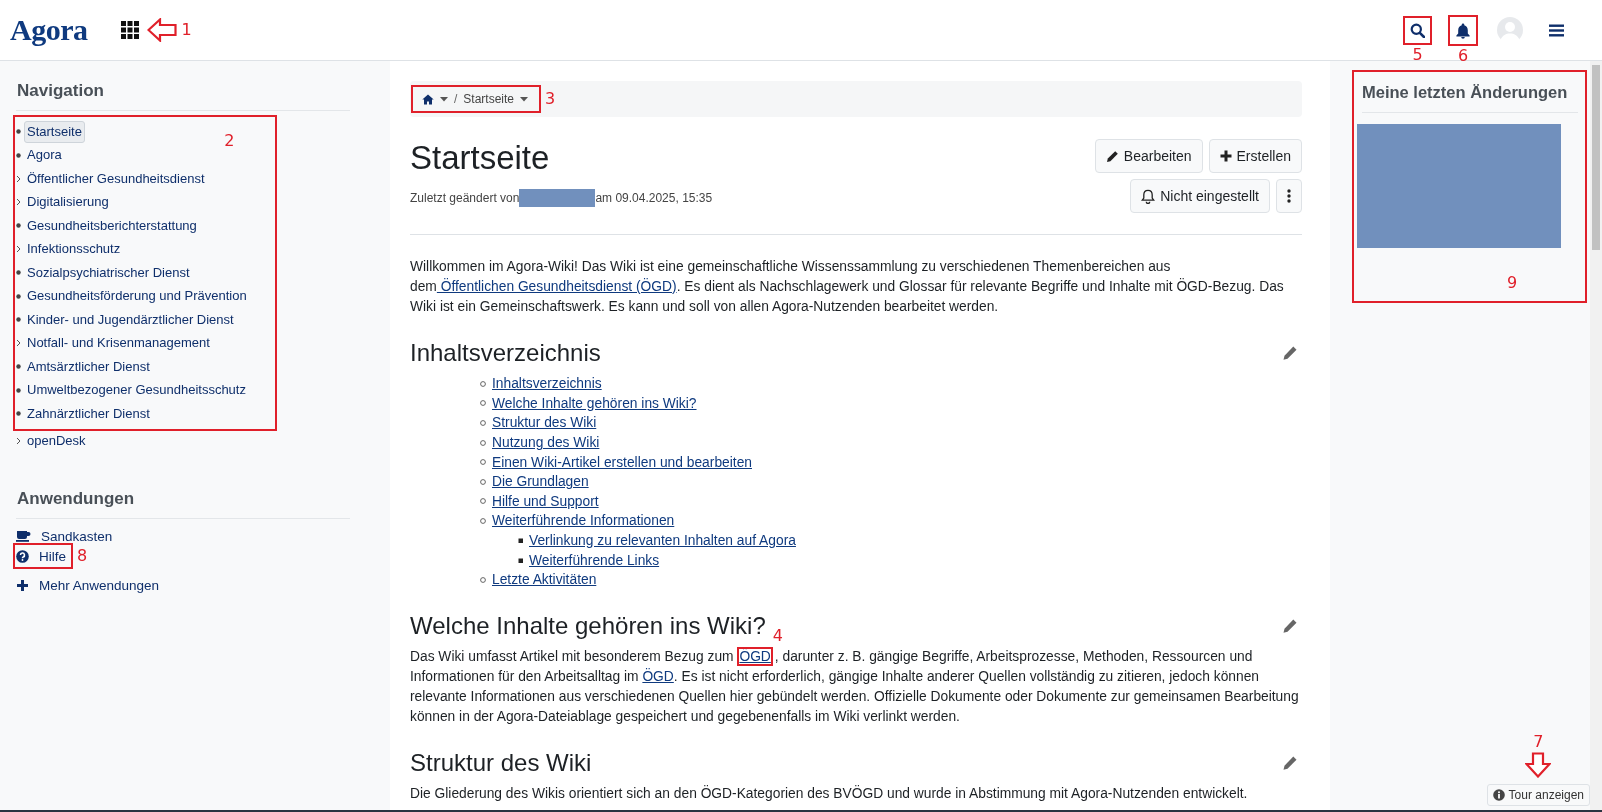 The height and width of the screenshot is (812, 1602). Describe the element at coordinates (1148, 156) in the screenshot. I see `action-button: Bearbeiten` at that location.